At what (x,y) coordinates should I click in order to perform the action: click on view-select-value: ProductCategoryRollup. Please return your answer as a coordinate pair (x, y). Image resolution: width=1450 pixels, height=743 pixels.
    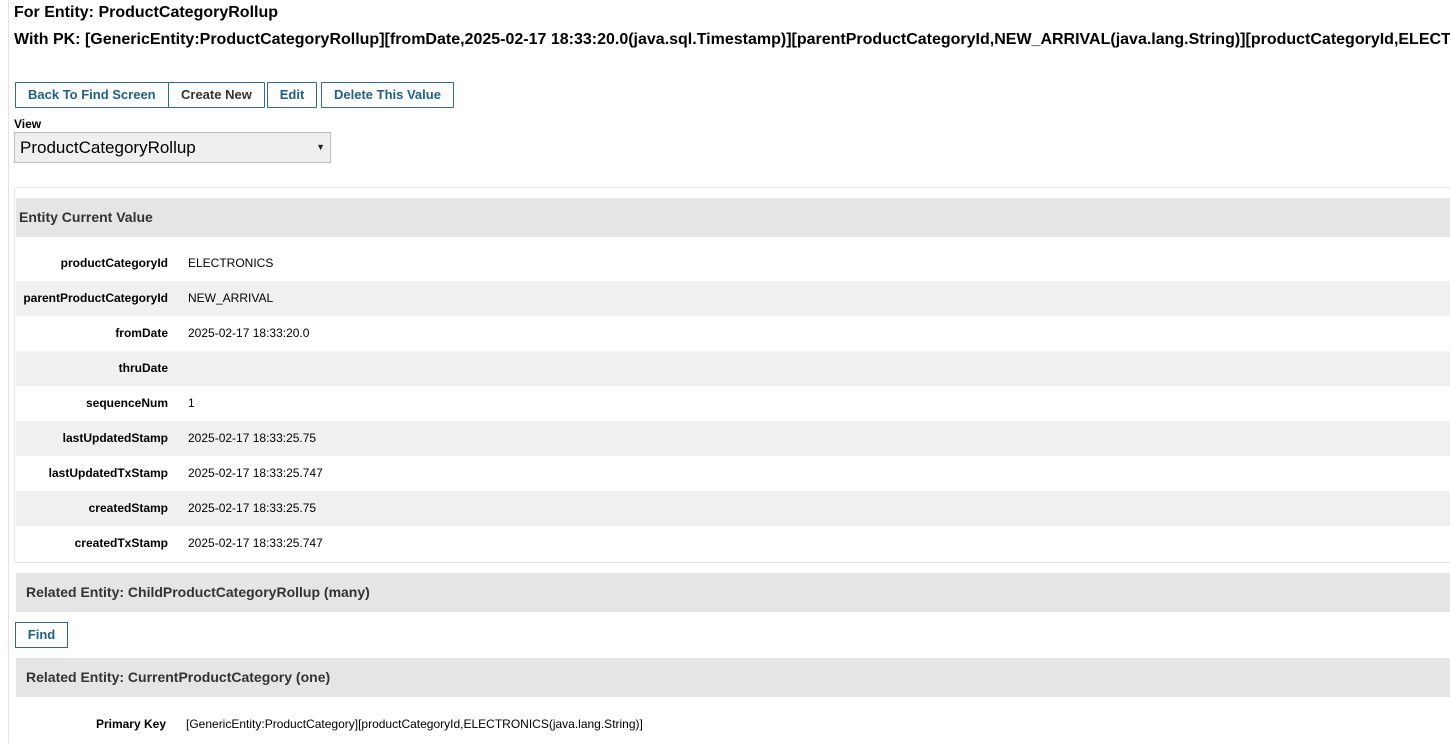
    Looking at the image, I should click on (108, 147).